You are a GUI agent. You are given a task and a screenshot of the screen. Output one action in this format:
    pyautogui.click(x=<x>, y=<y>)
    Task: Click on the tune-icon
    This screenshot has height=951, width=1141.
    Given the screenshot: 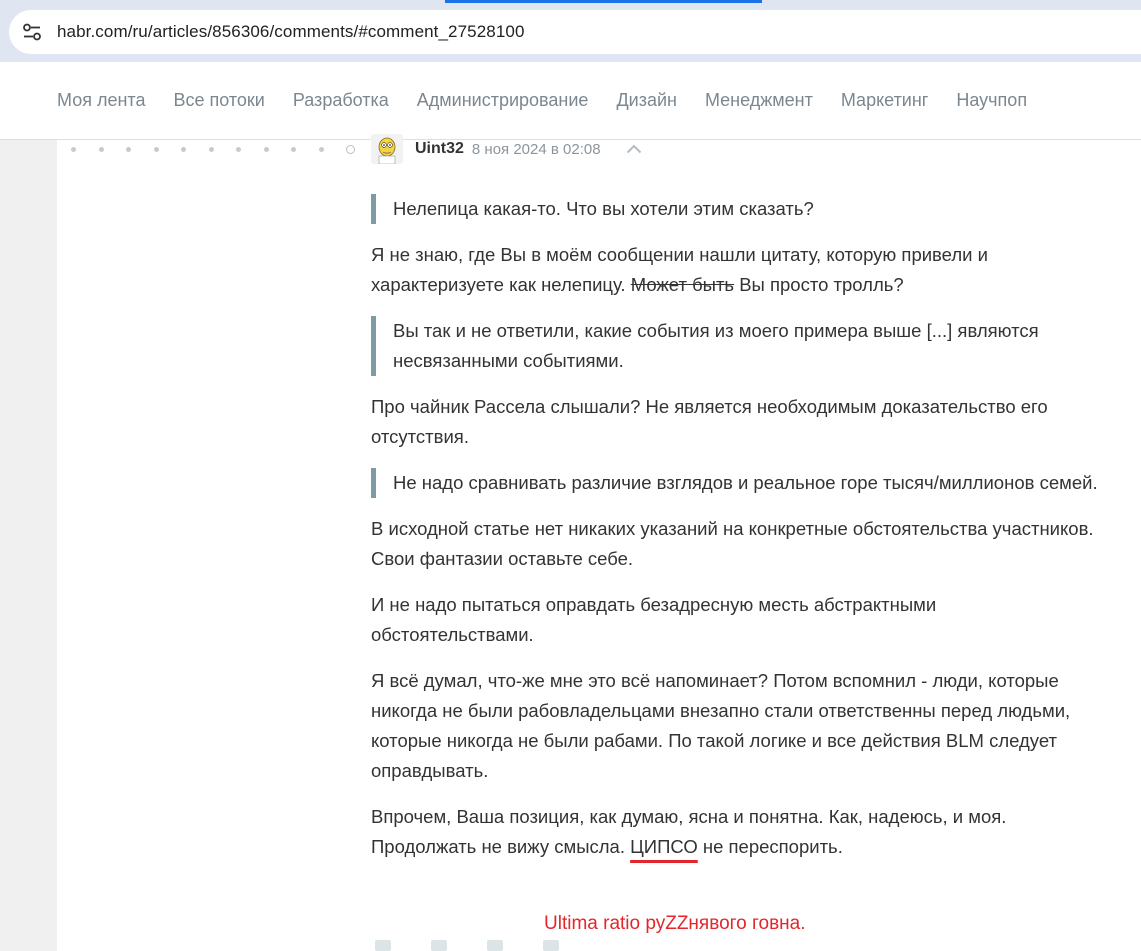 What is the action you would take?
    pyautogui.click(x=32, y=32)
    